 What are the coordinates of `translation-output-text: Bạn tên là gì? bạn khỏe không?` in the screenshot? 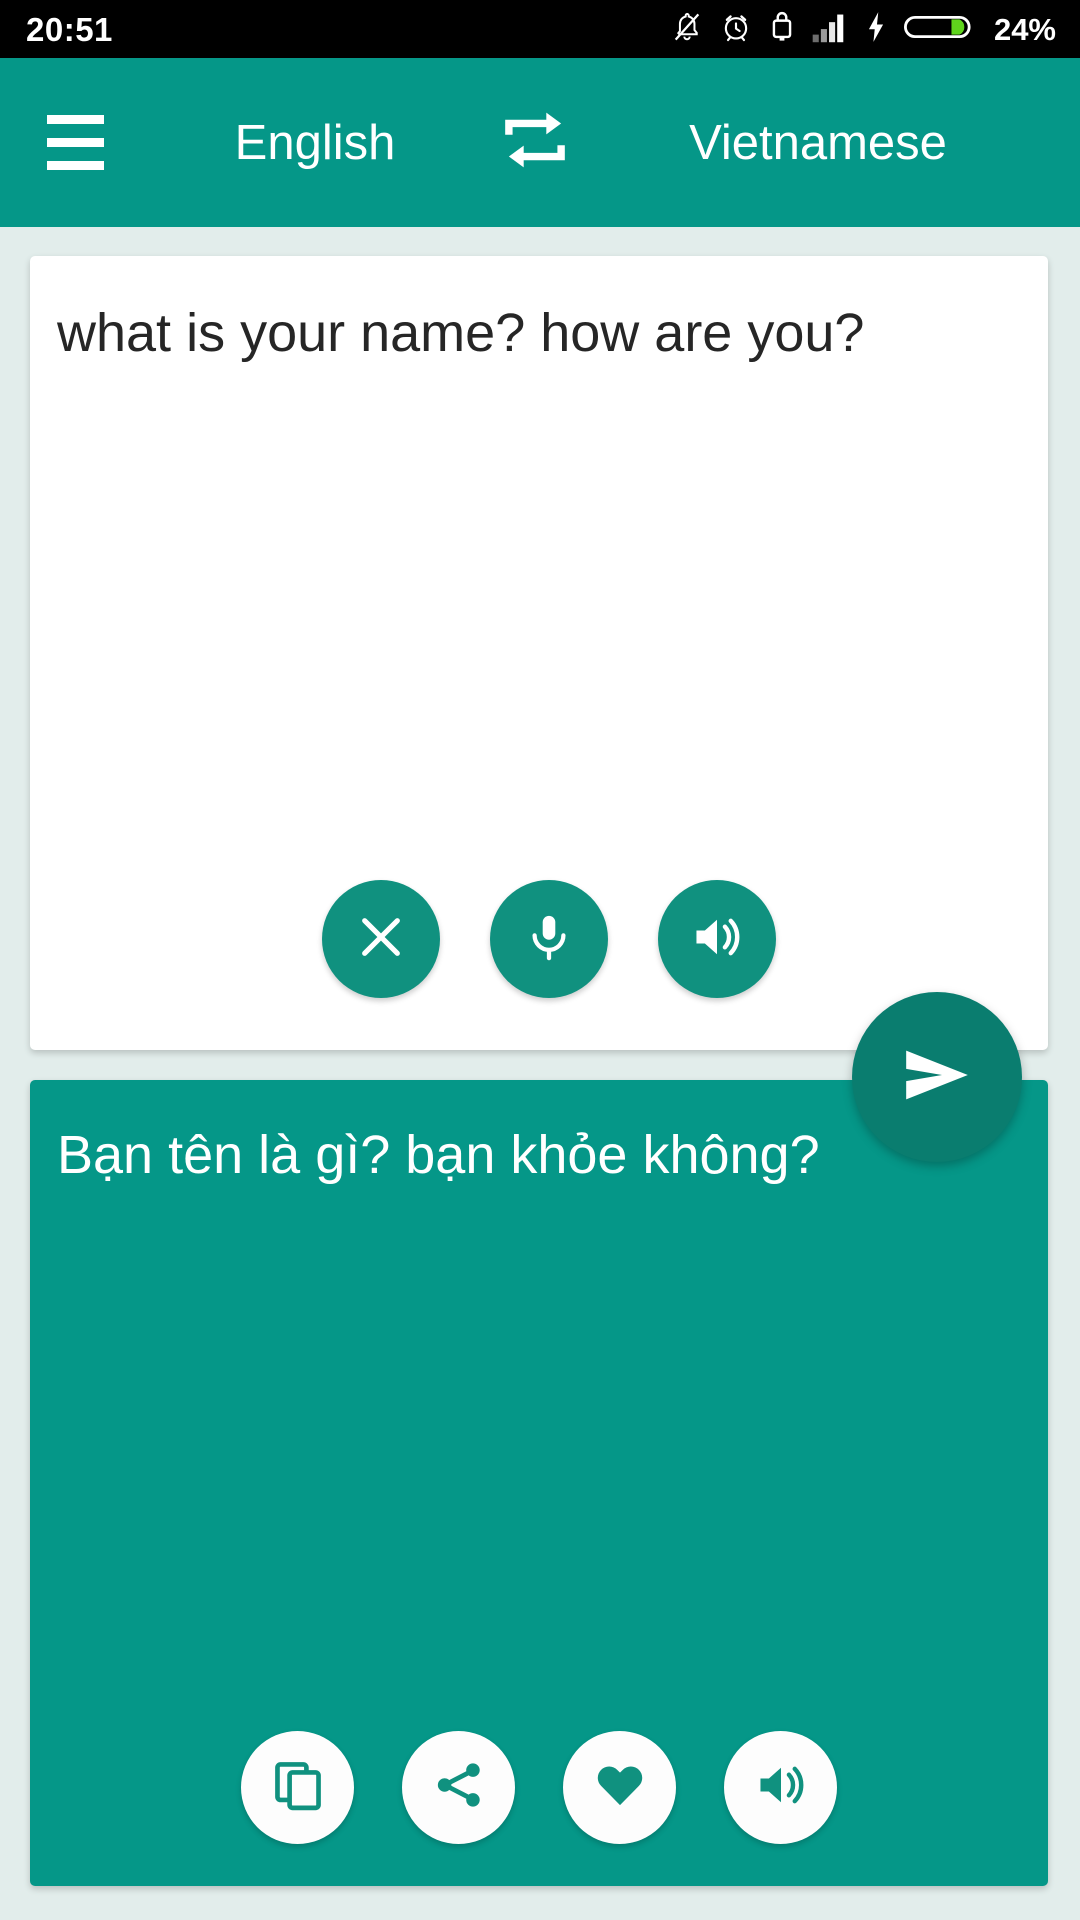 It's located at (438, 1155).